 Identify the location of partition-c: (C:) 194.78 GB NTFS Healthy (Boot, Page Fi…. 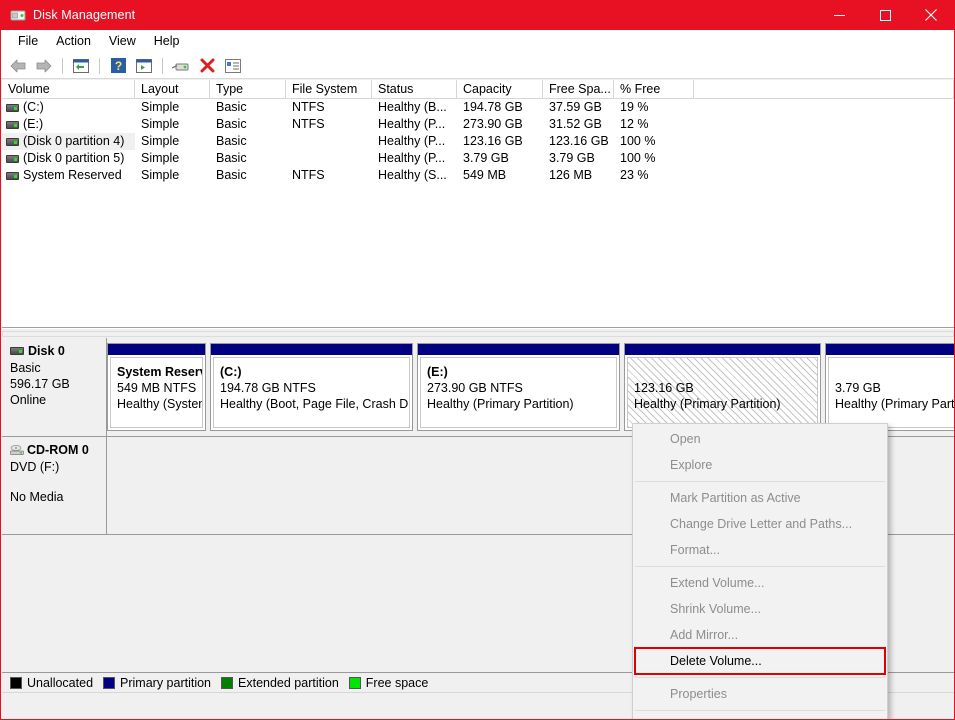
(311, 387).